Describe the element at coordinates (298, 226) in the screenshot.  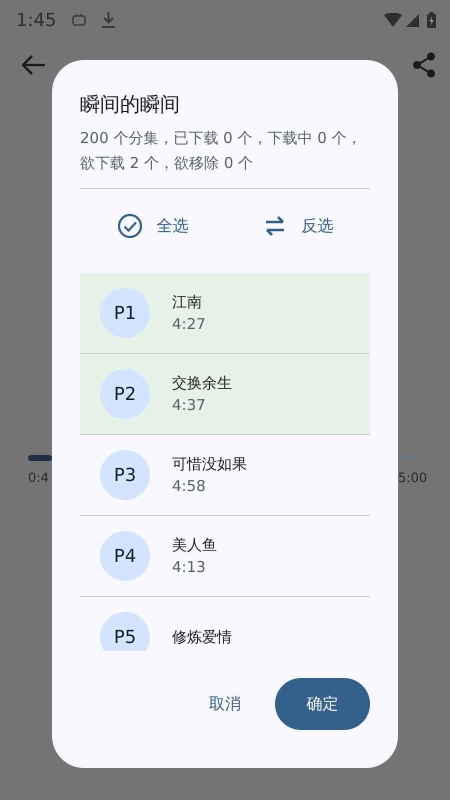
I see `invert-selection-button: 反选` at that location.